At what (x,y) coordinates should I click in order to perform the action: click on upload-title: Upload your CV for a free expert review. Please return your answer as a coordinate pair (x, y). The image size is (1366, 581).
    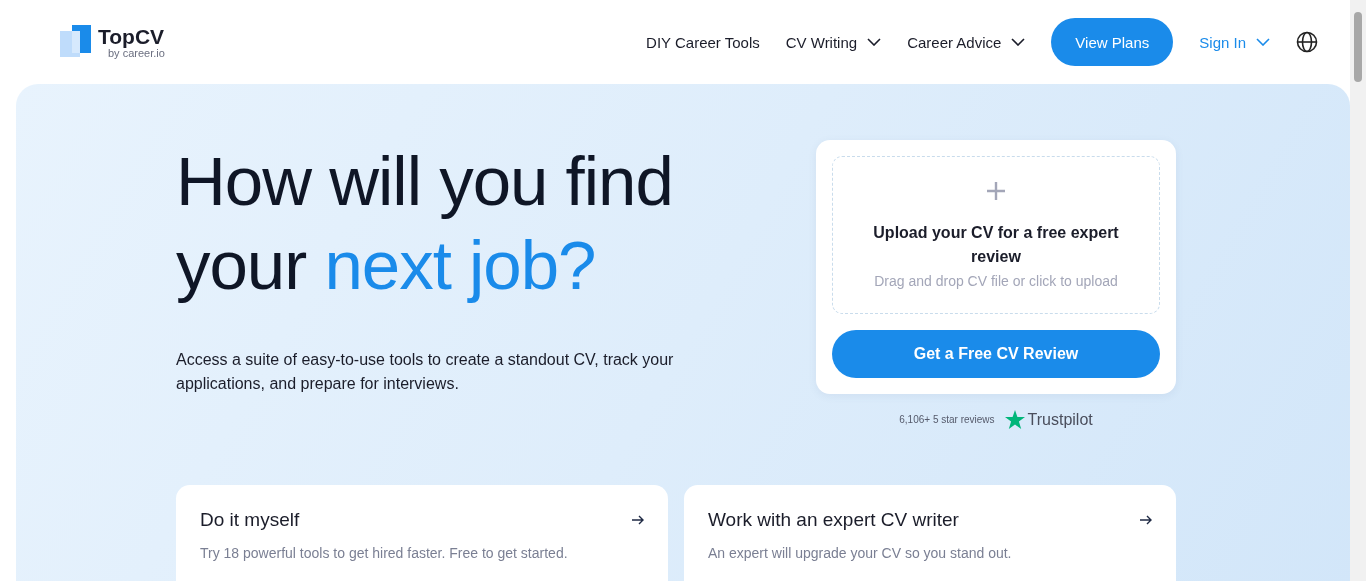
    Looking at the image, I should click on (996, 245).